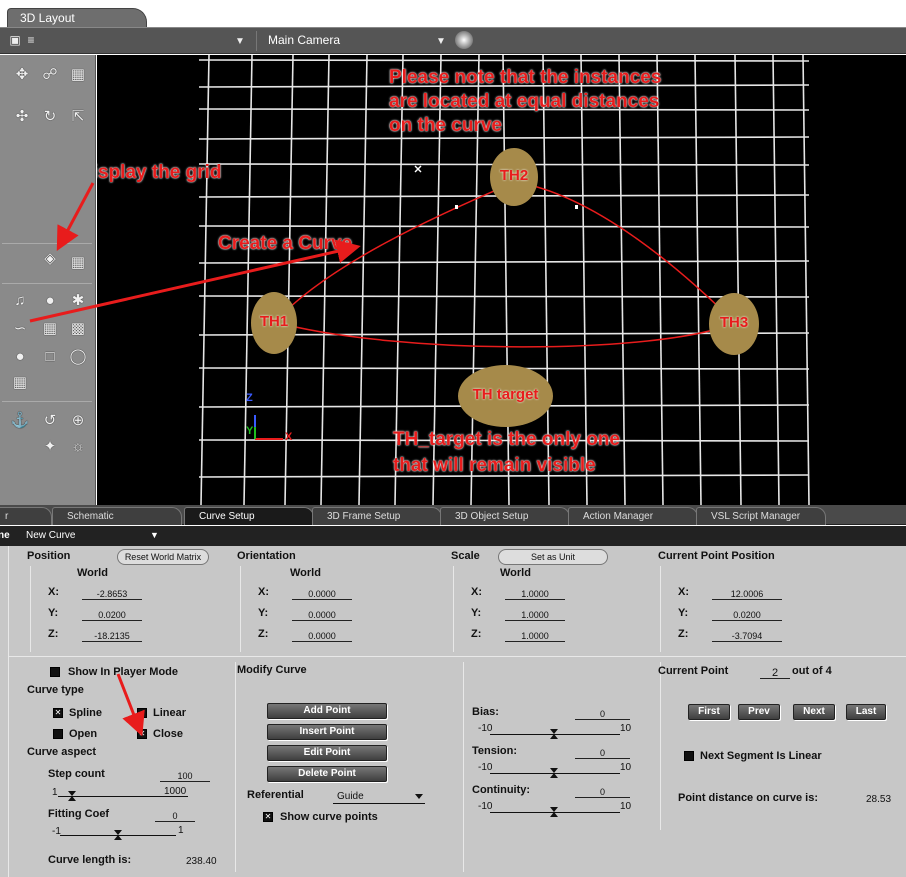  I want to click on show-player-checkbox, so click(55, 672).